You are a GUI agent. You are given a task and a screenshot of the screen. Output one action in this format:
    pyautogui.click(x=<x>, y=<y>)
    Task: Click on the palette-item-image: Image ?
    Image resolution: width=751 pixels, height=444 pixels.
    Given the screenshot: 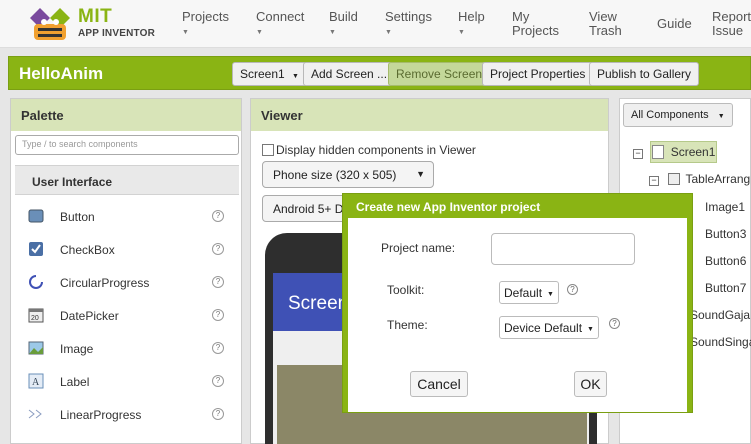 What is the action you would take?
    pyautogui.click(x=127, y=348)
    